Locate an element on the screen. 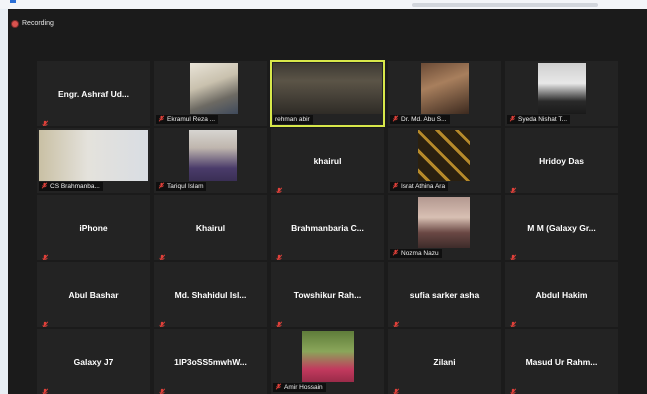  participant-name: Abdul Hakim is located at coordinates (561, 294).